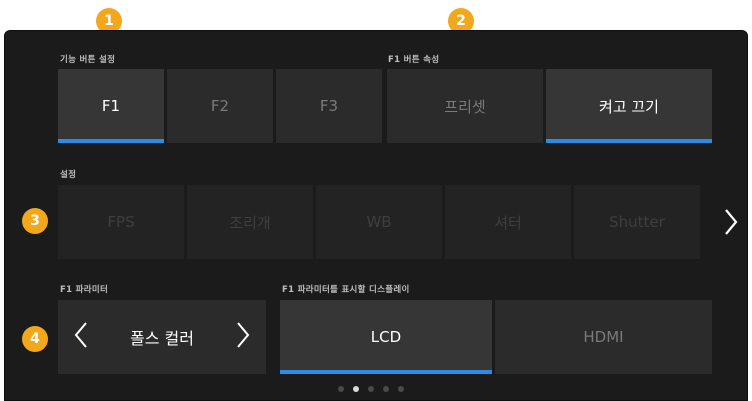 The width and height of the screenshot is (752, 401). I want to click on callout-badge-3: 3, so click(35, 221).